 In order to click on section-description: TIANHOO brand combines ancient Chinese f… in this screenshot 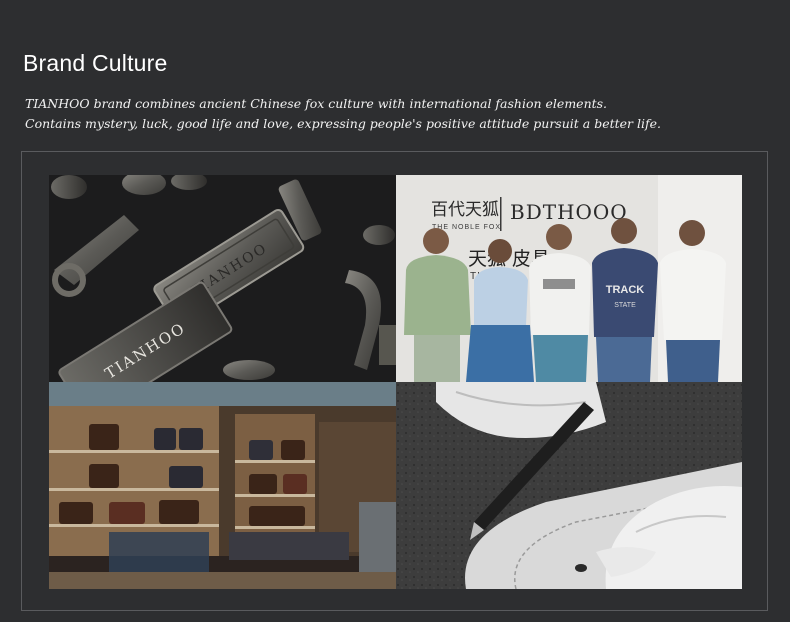, I will do `click(343, 114)`.